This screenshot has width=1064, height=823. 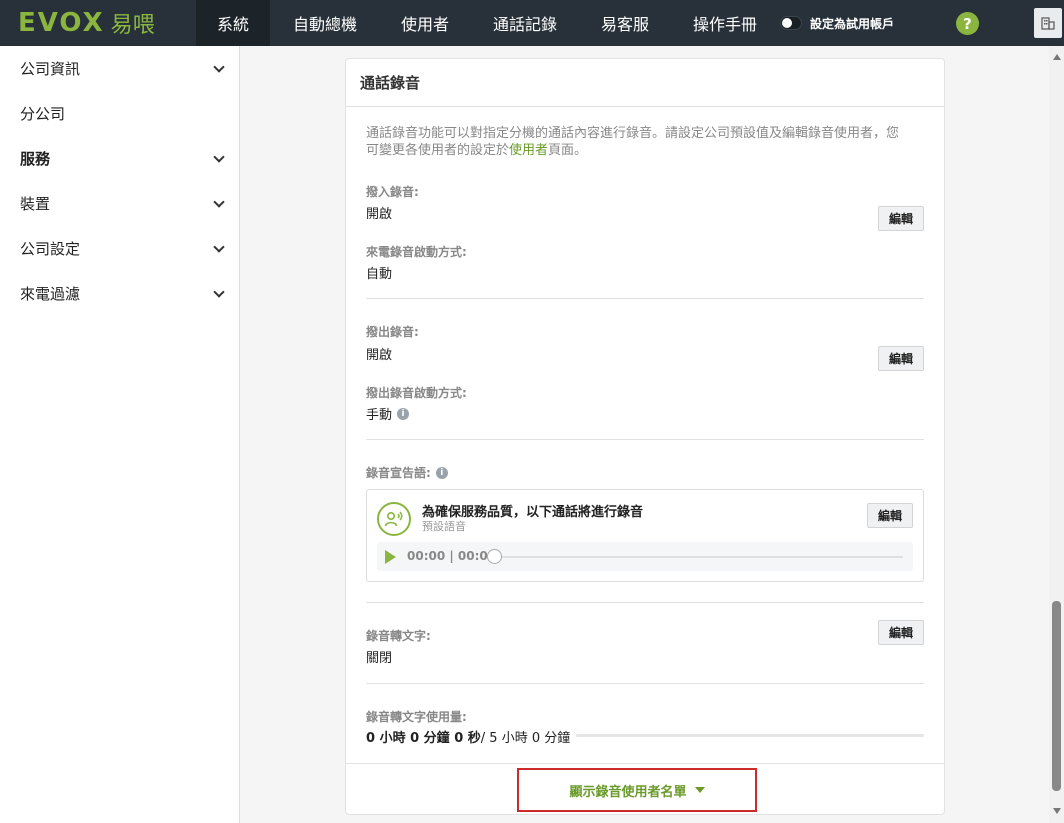 What do you see at coordinates (444, 526) in the screenshot?
I see `announcement-subtitle: 預設語音` at bounding box center [444, 526].